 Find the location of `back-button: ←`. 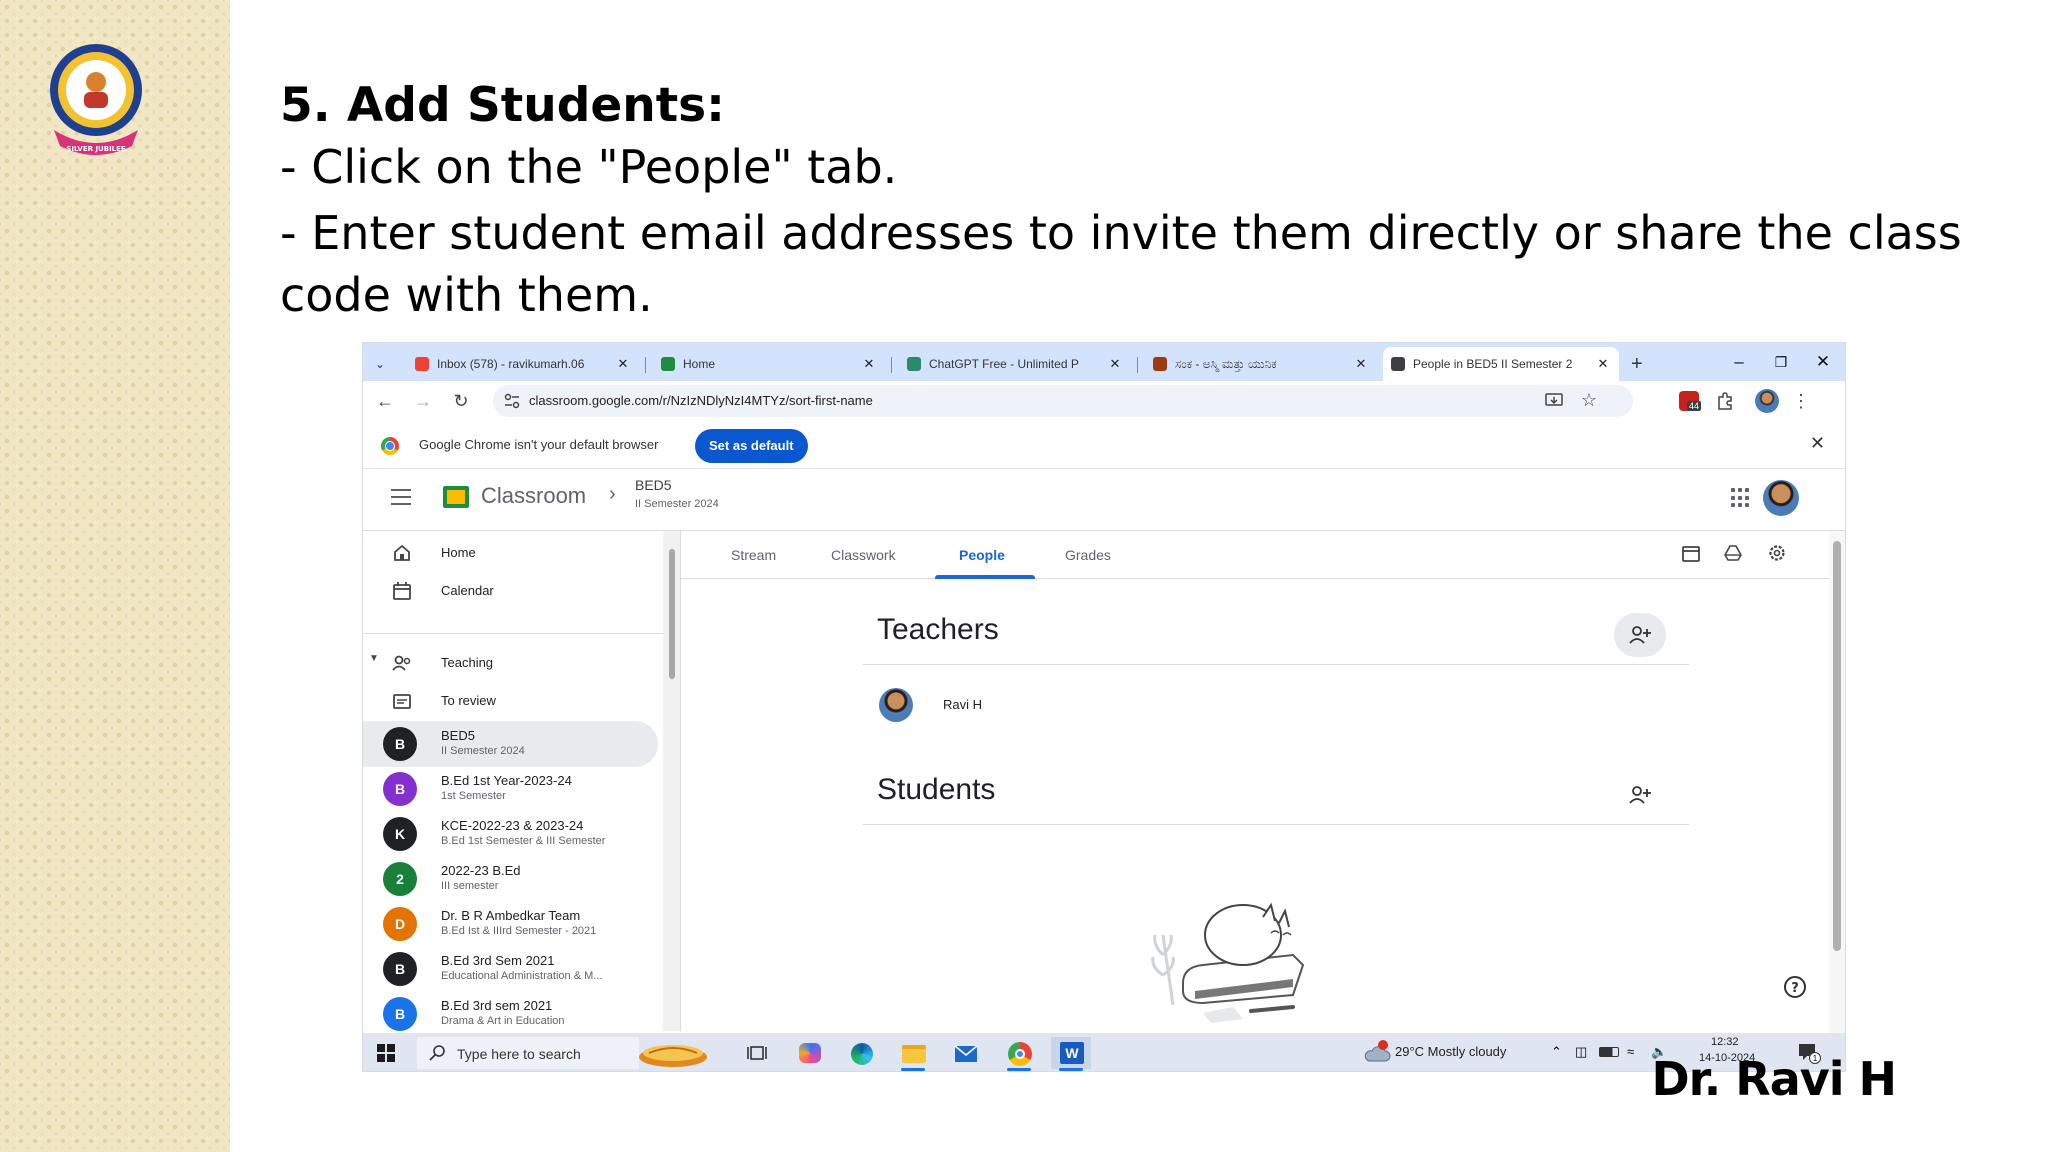

back-button: ← is located at coordinates (385, 401).